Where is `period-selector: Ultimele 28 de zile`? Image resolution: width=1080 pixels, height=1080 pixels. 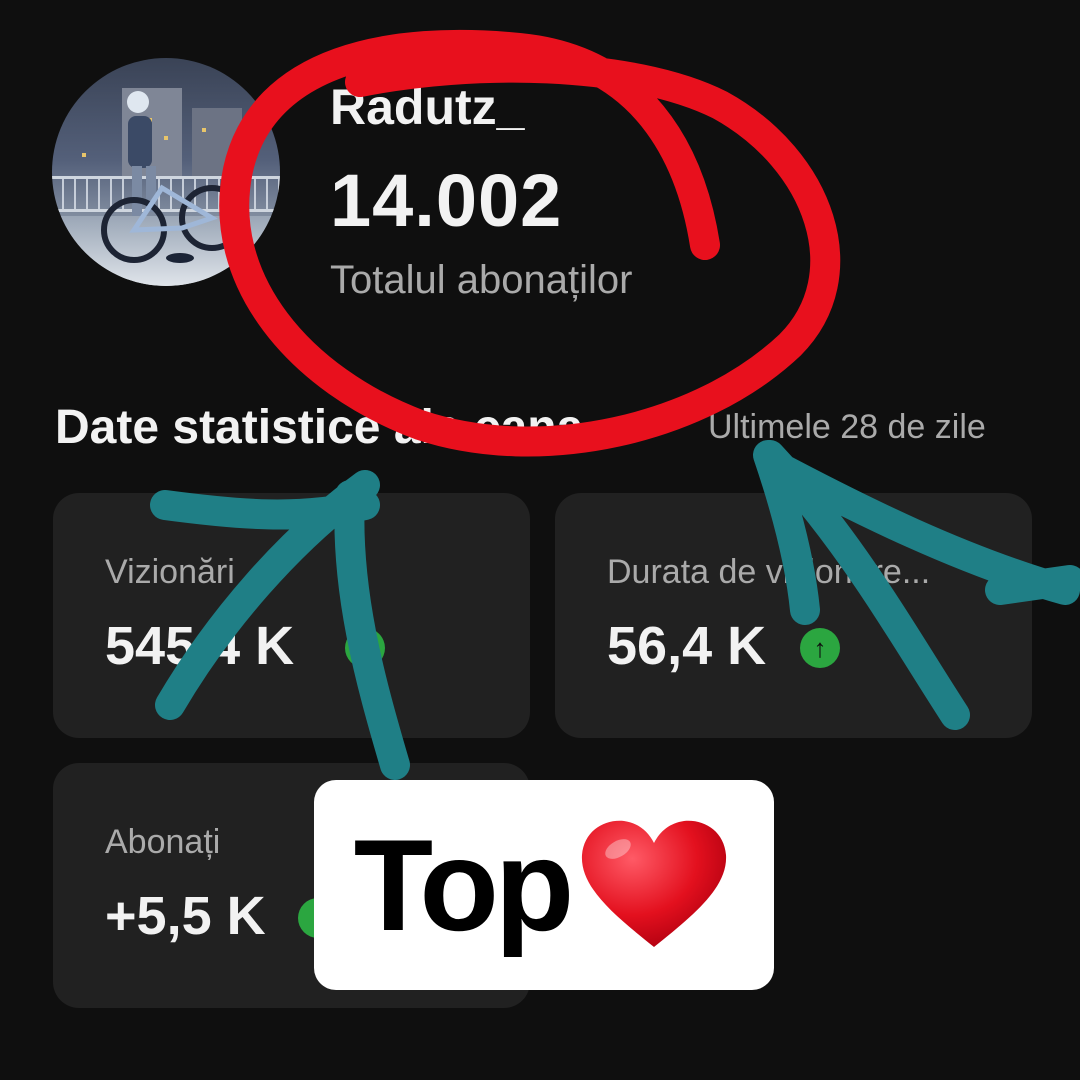 period-selector: Ultimele 28 de zile is located at coordinates (847, 427).